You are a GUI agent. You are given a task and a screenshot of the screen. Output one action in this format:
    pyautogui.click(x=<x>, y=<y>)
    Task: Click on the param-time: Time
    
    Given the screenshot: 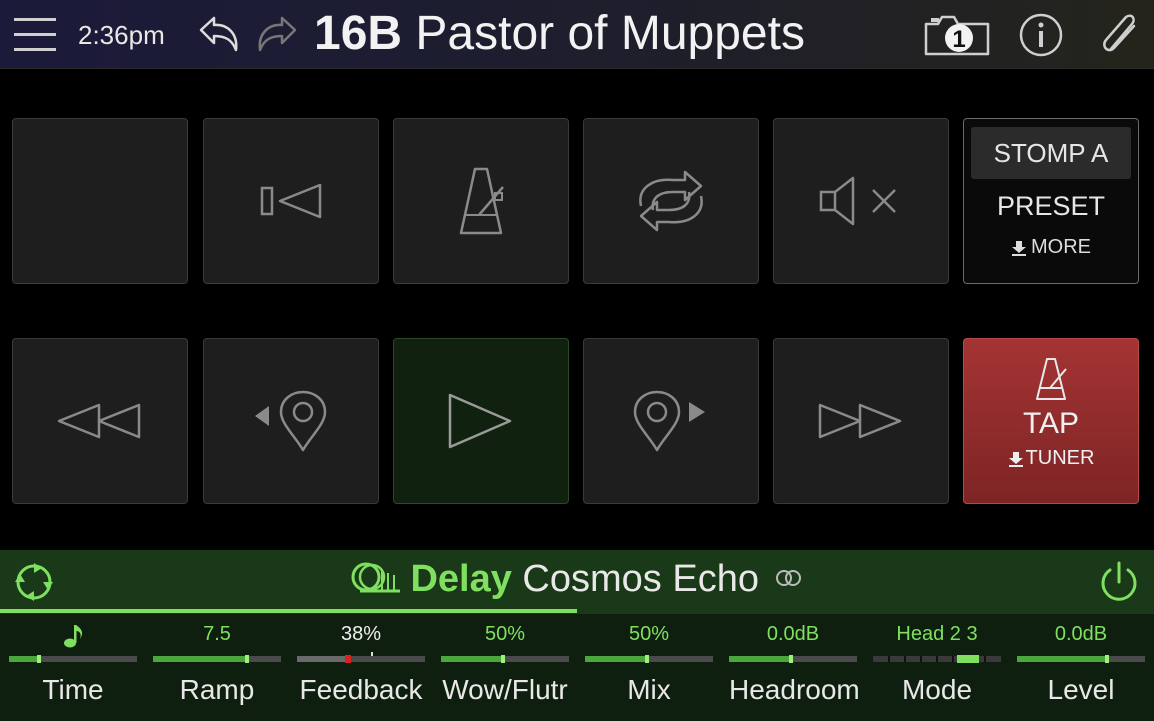 What is the action you would take?
    pyautogui.click(x=73, y=667)
    